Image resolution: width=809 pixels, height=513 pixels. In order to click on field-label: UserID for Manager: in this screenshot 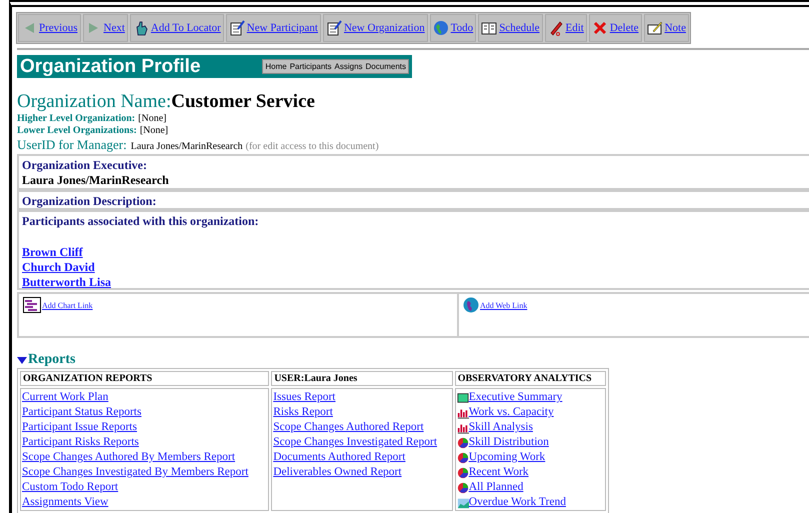, I will do `click(72, 144)`.